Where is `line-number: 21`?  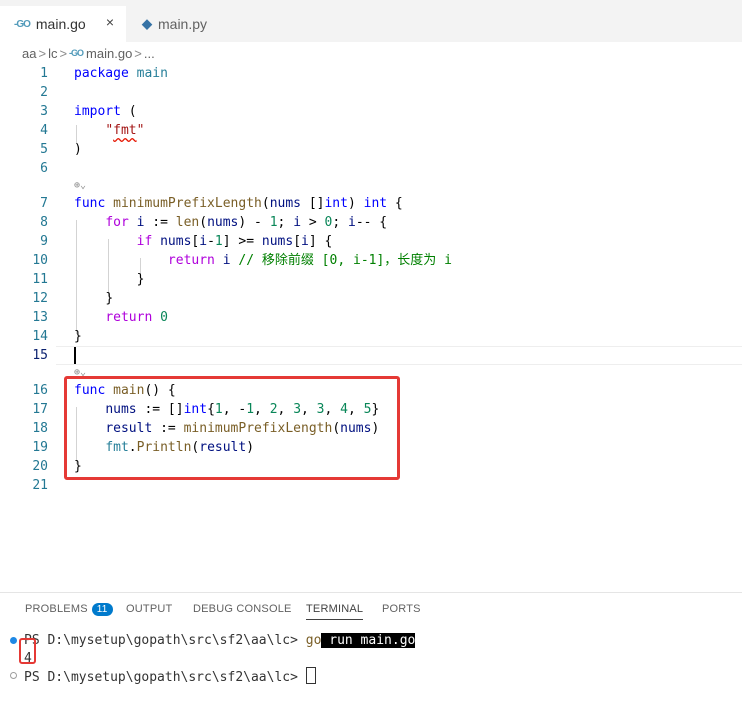
line-number: 21 is located at coordinates (40, 485).